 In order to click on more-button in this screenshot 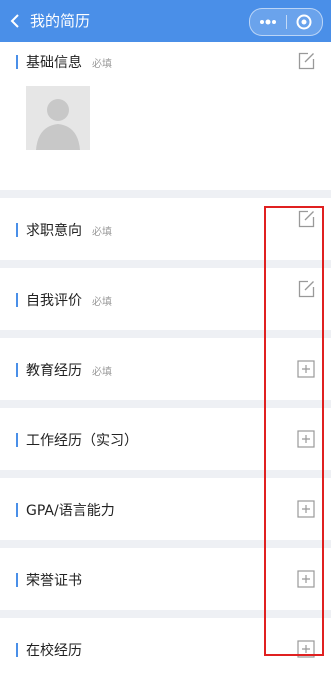, I will do `click(268, 22)`.